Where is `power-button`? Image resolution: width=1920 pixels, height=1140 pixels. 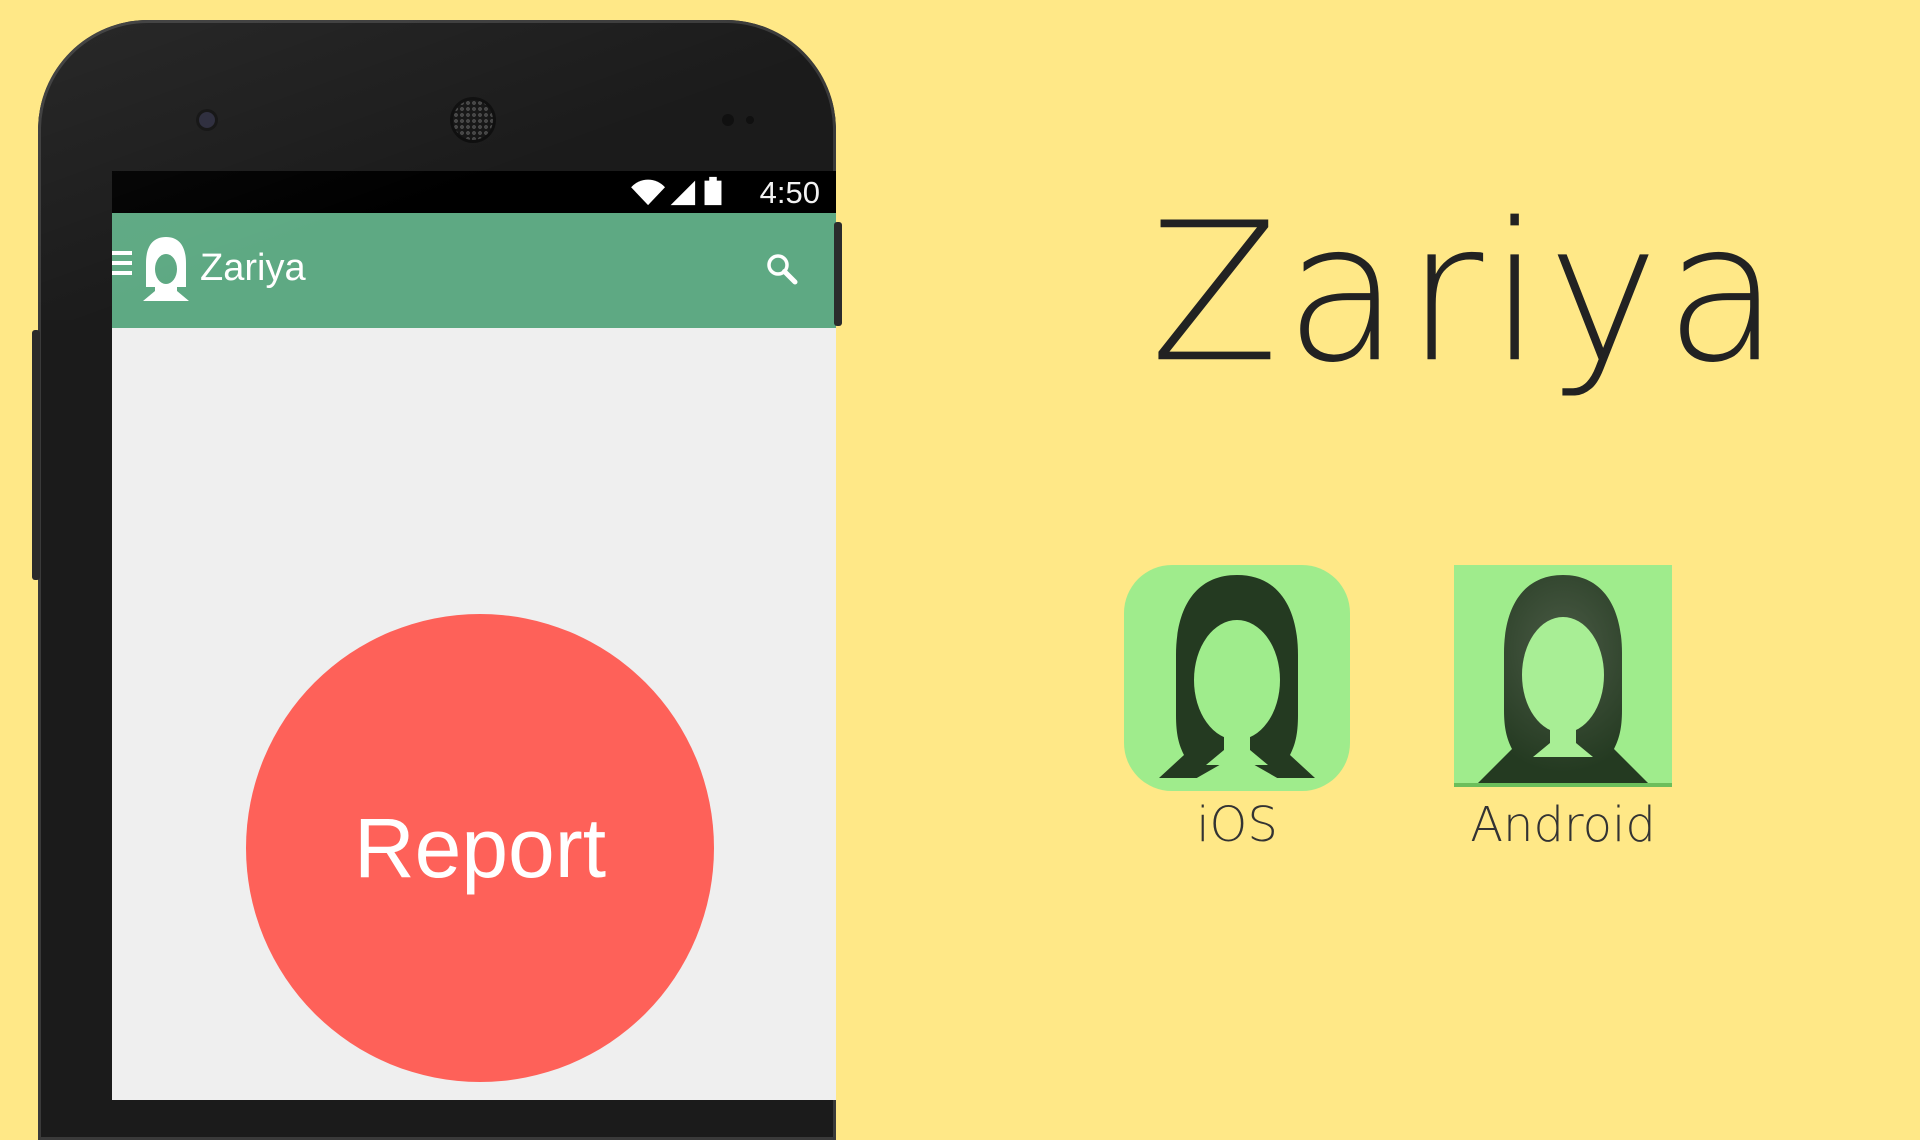
power-button is located at coordinates (838, 274).